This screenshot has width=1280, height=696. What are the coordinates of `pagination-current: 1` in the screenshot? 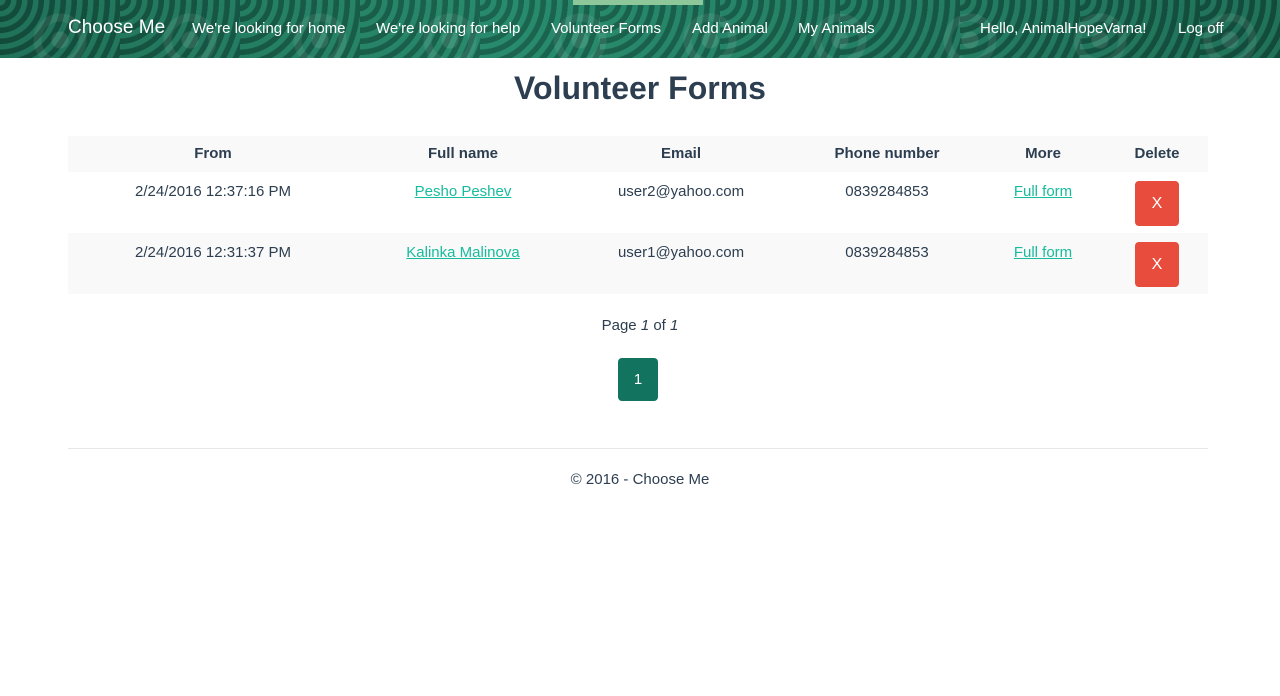 It's located at (645, 325).